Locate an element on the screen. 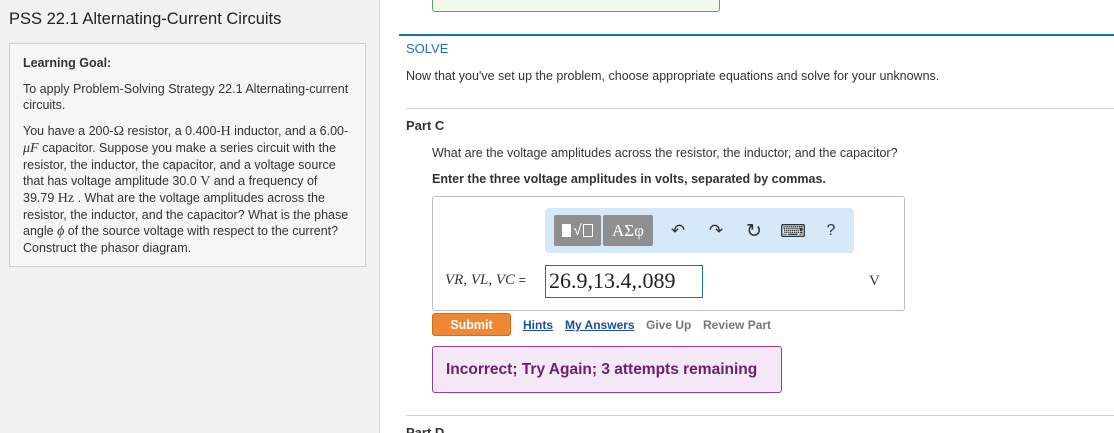 This screenshot has width=1114, height=433. review-part-link: Review Part is located at coordinates (737, 325).